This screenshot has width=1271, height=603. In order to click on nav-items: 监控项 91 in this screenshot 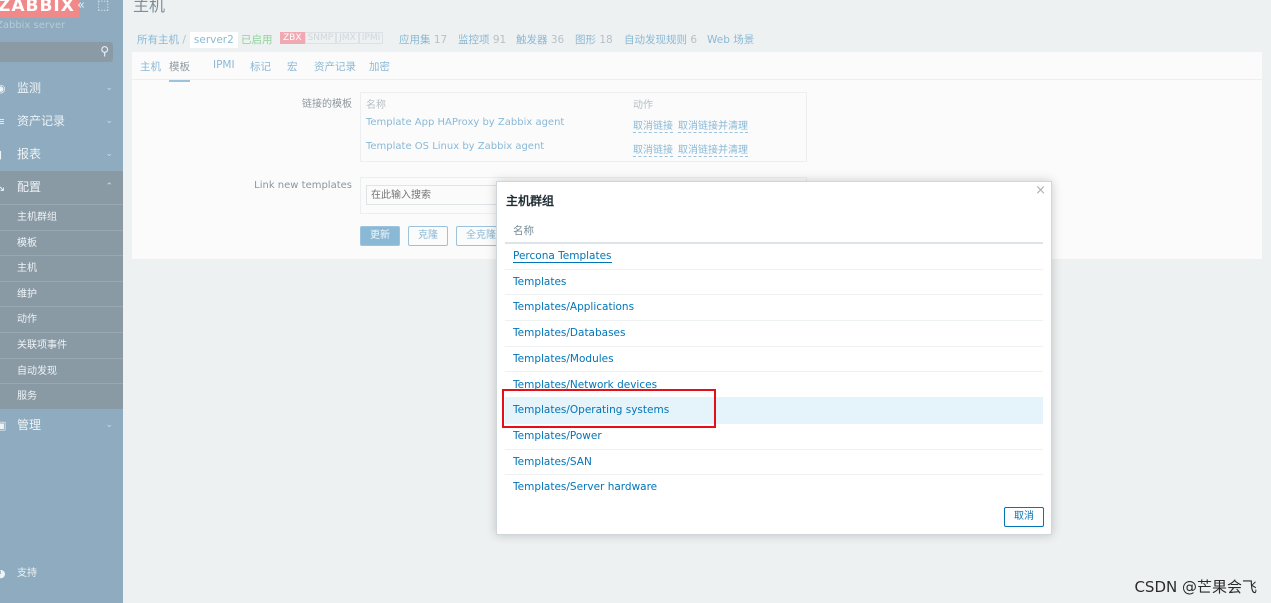, I will do `click(482, 39)`.